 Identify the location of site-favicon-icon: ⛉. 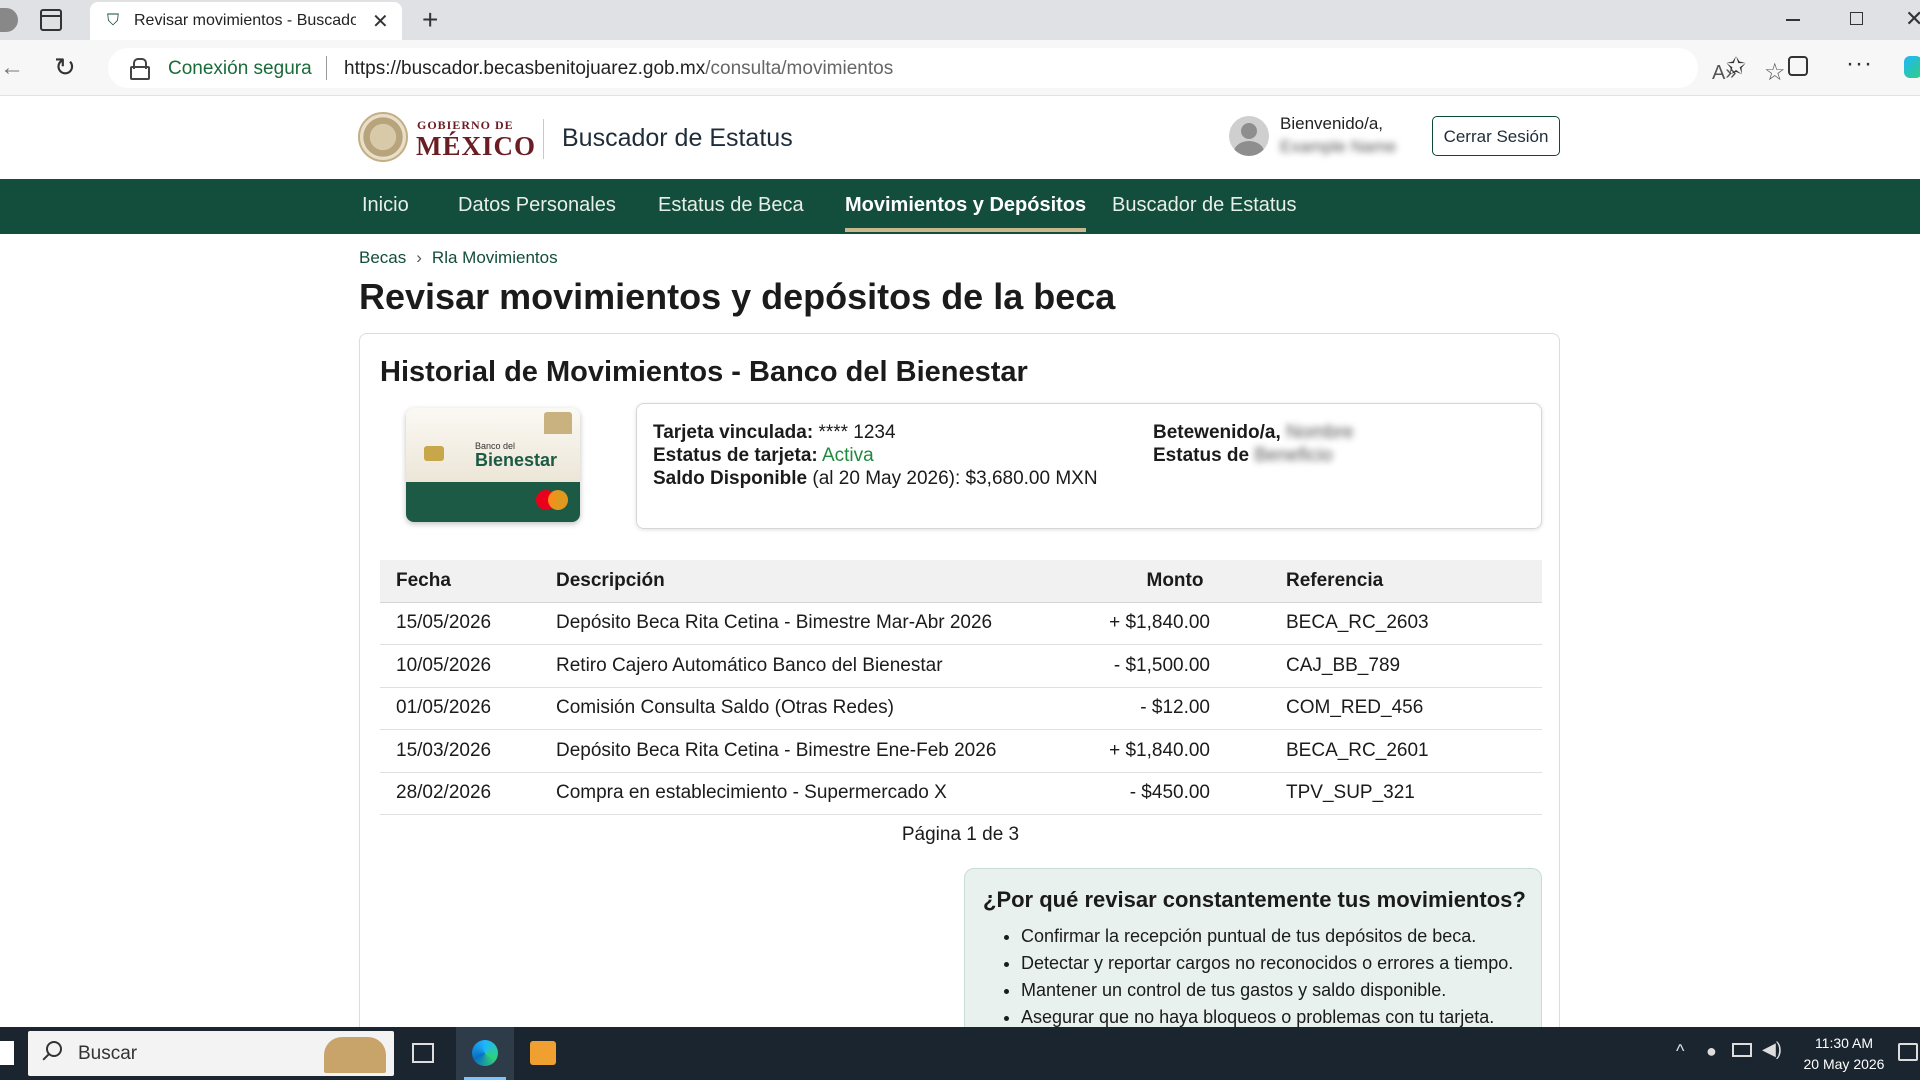
(112, 20).